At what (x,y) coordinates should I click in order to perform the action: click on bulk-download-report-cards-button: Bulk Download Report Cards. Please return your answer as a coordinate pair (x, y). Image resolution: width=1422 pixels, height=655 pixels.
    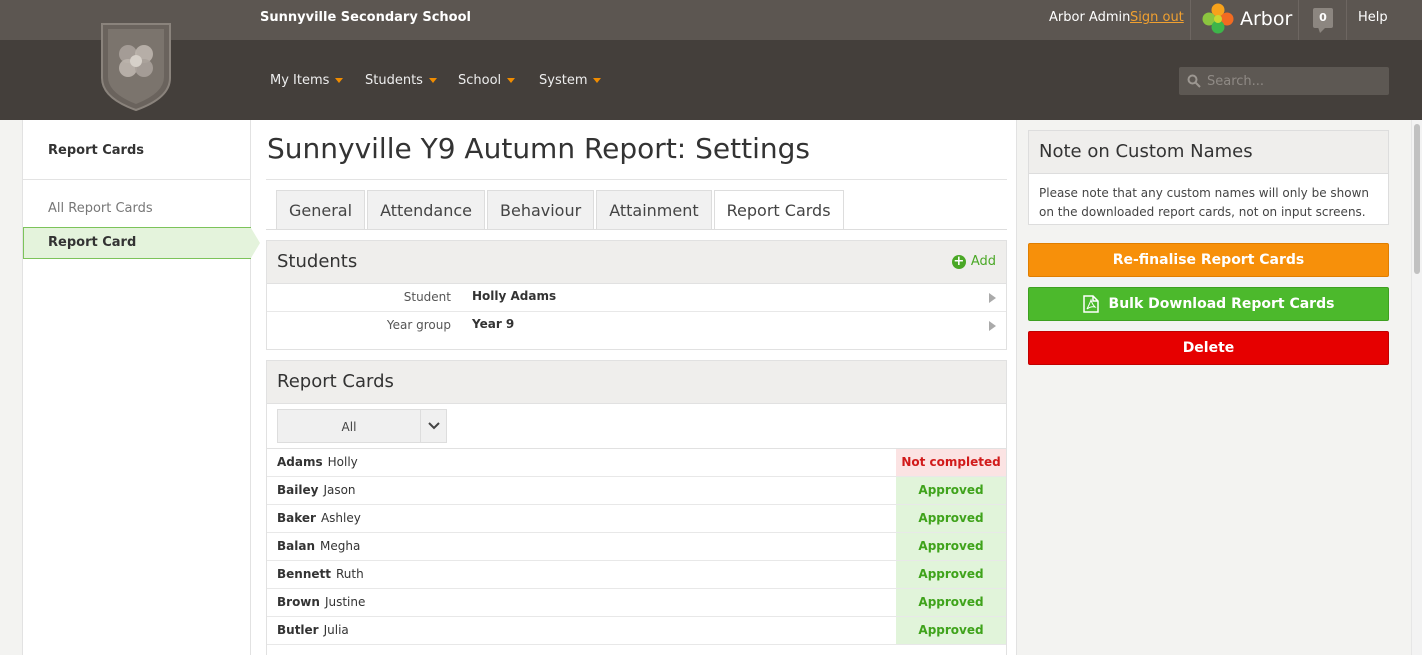
    Looking at the image, I should click on (1208, 304).